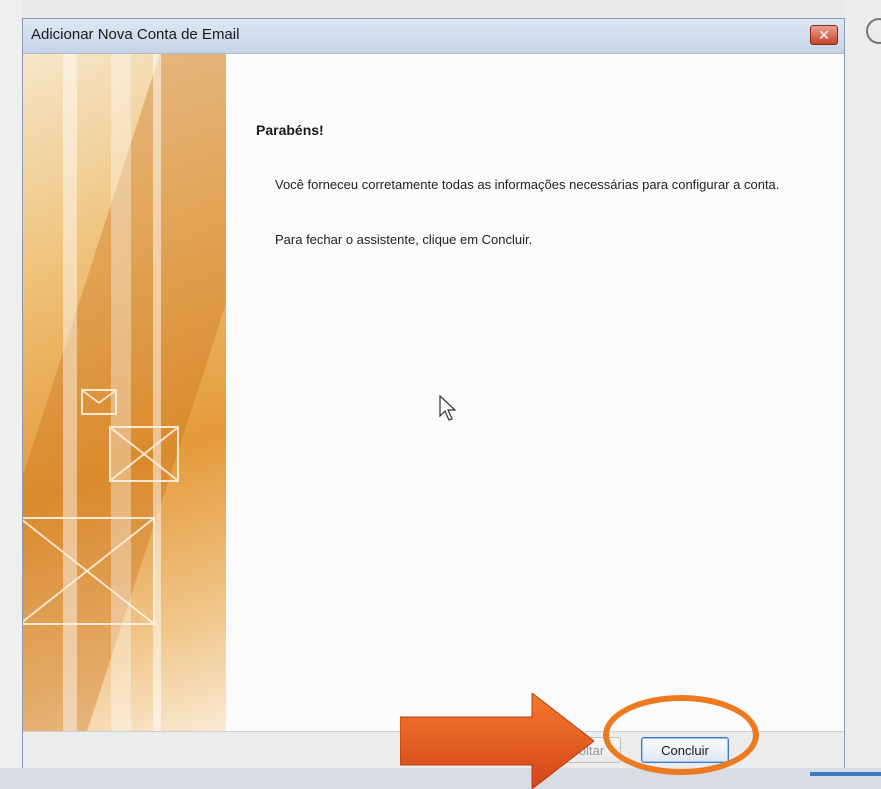 The height and width of the screenshot is (789, 881). What do you see at coordinates (290, 130) in the screenshot?
I see `congratulations-heading: Parabéns!` at bounding box center [290, 130].